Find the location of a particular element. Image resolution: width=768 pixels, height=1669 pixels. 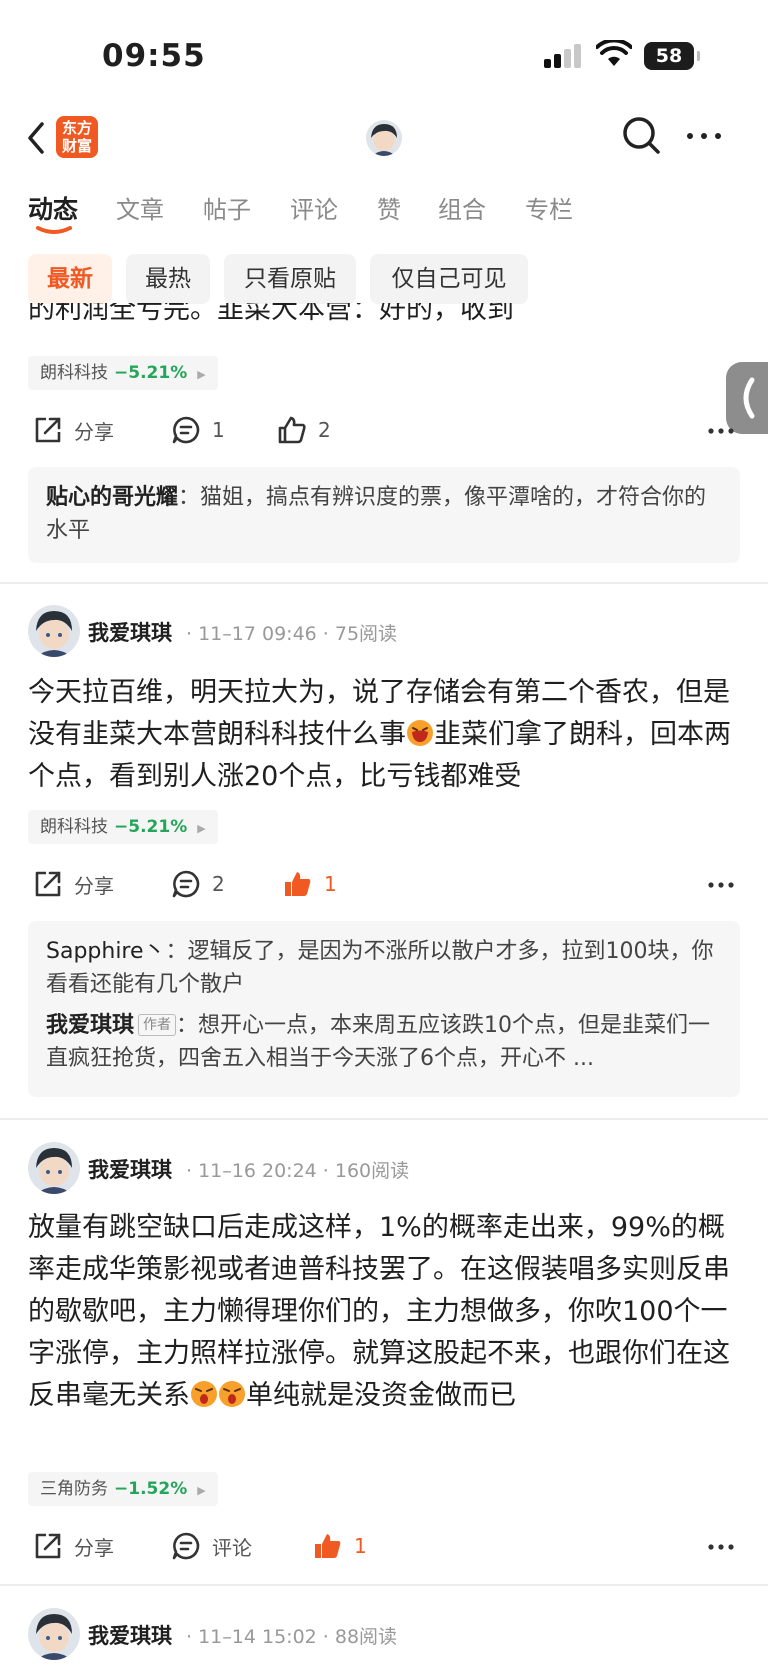

comment-button: 评论 is located at coordinates (211, 1546).